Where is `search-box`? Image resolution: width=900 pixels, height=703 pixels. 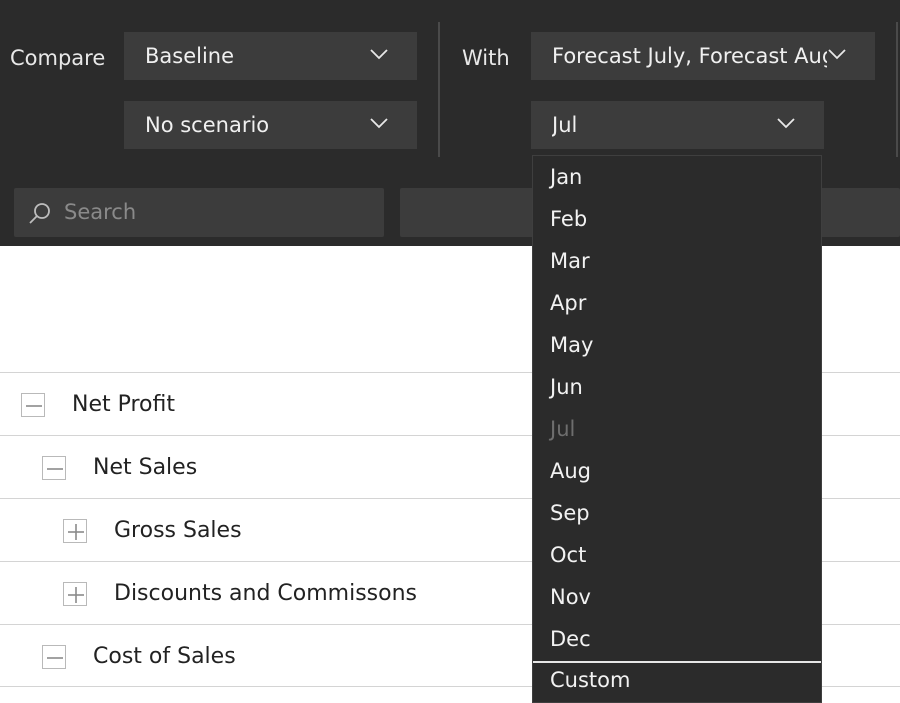
search-box is located at coordinates (199, 212).